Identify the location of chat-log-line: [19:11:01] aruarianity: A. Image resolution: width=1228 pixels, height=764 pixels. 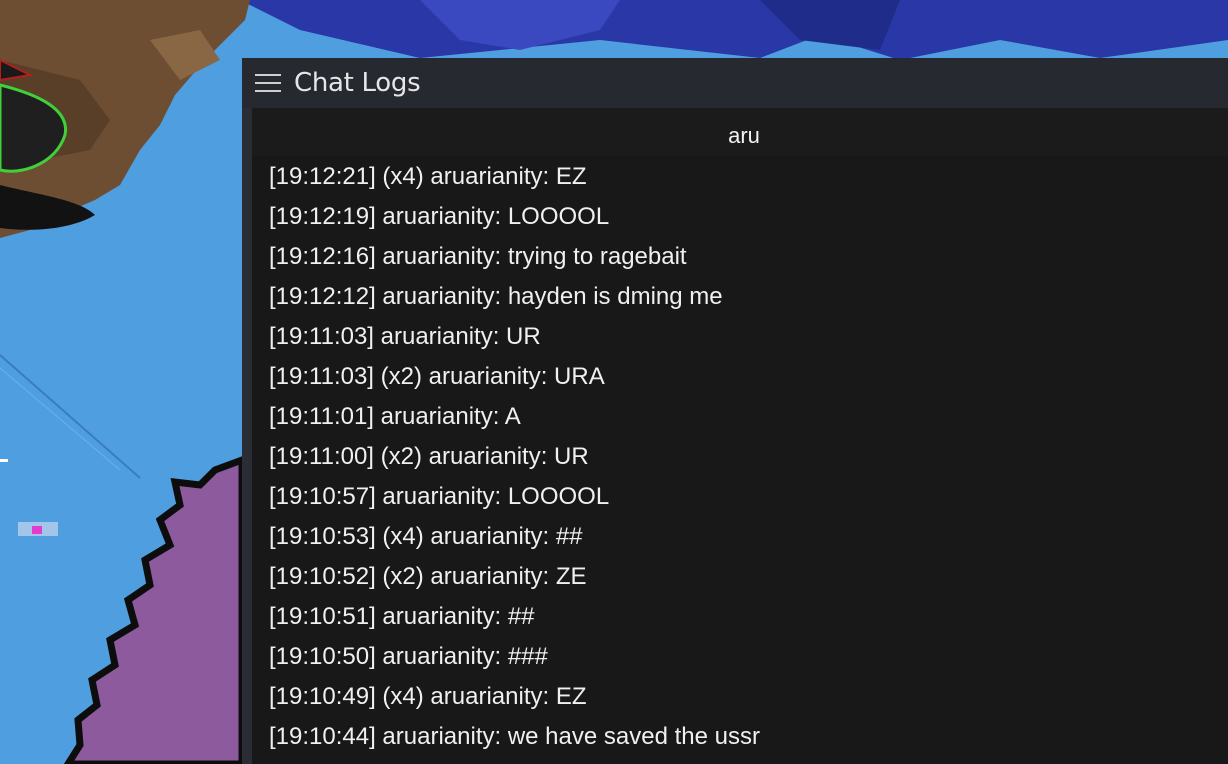
(395, 416).